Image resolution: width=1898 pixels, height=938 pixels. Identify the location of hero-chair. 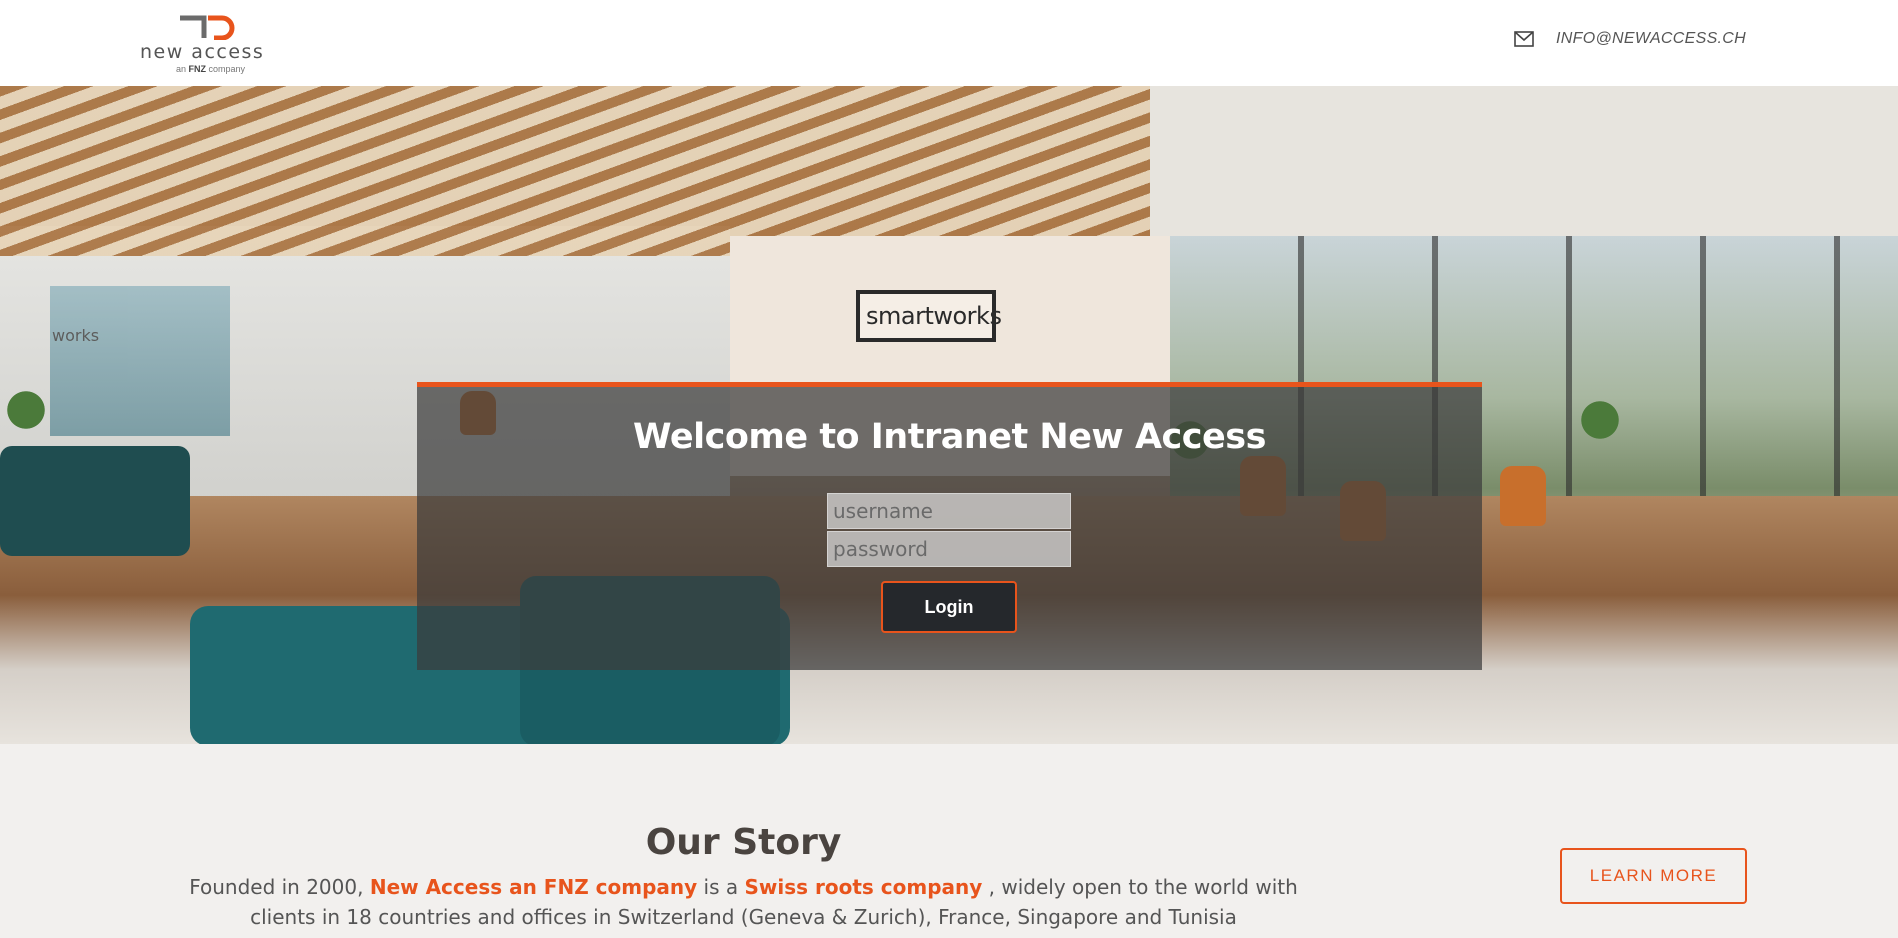
(1523, 496).